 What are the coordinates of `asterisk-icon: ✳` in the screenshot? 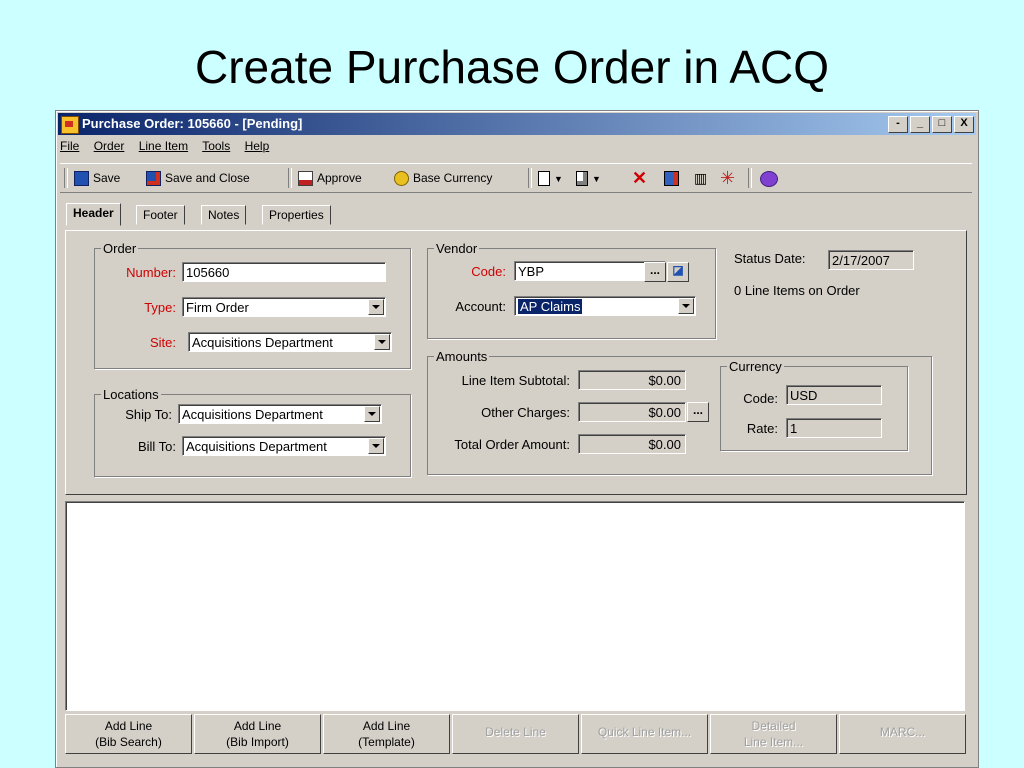 It's located at (727, 178).